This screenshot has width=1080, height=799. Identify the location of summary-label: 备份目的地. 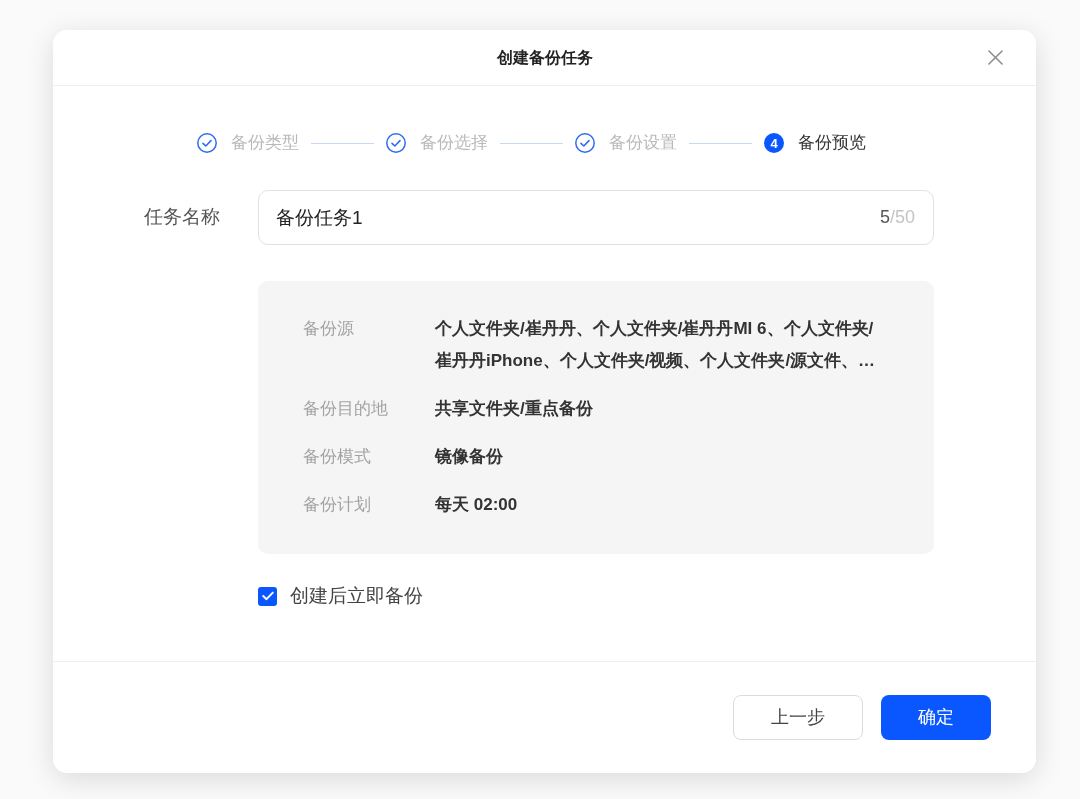
(346, 409).